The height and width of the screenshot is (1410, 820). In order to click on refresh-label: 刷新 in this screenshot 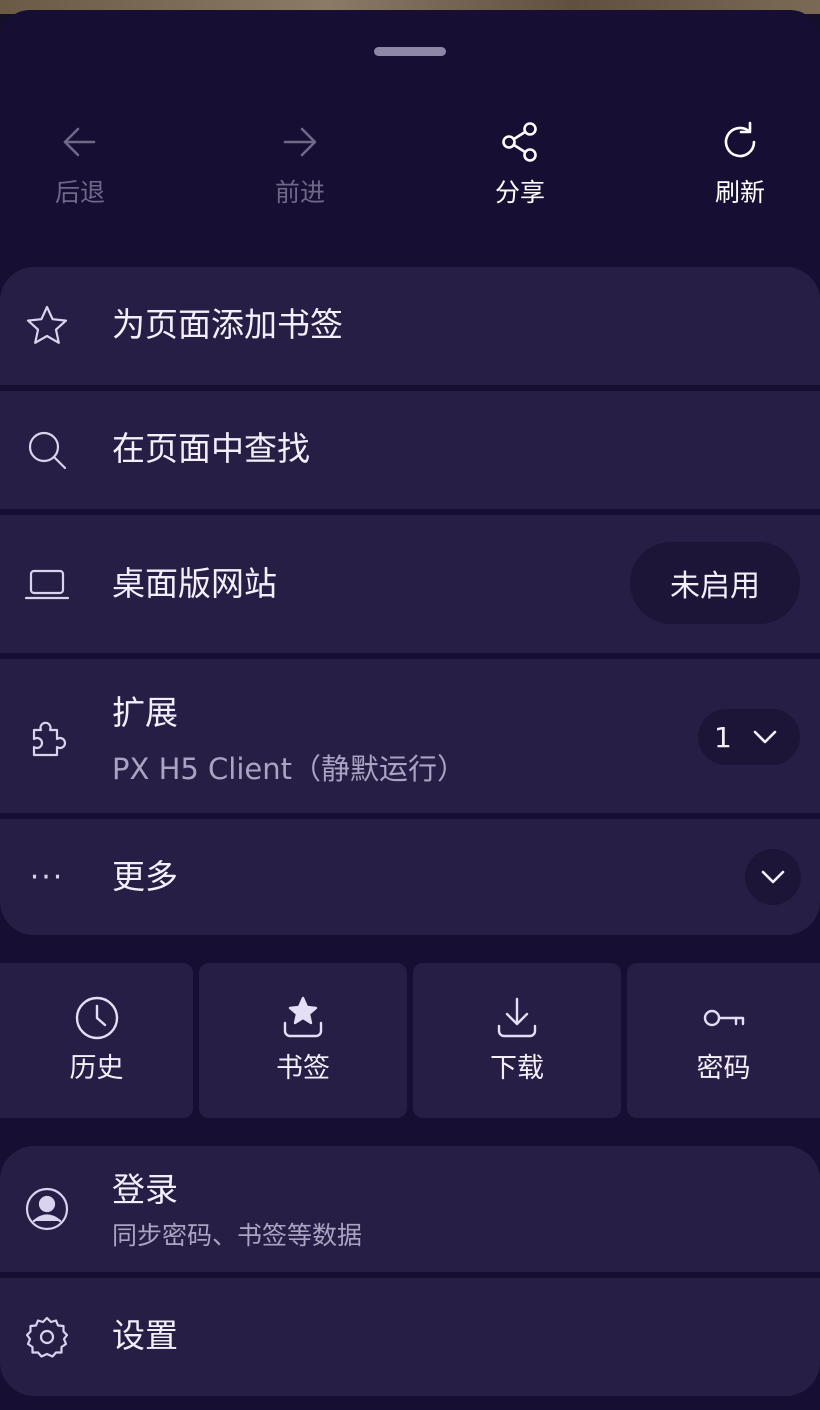, I will do `click(739, 192)`.